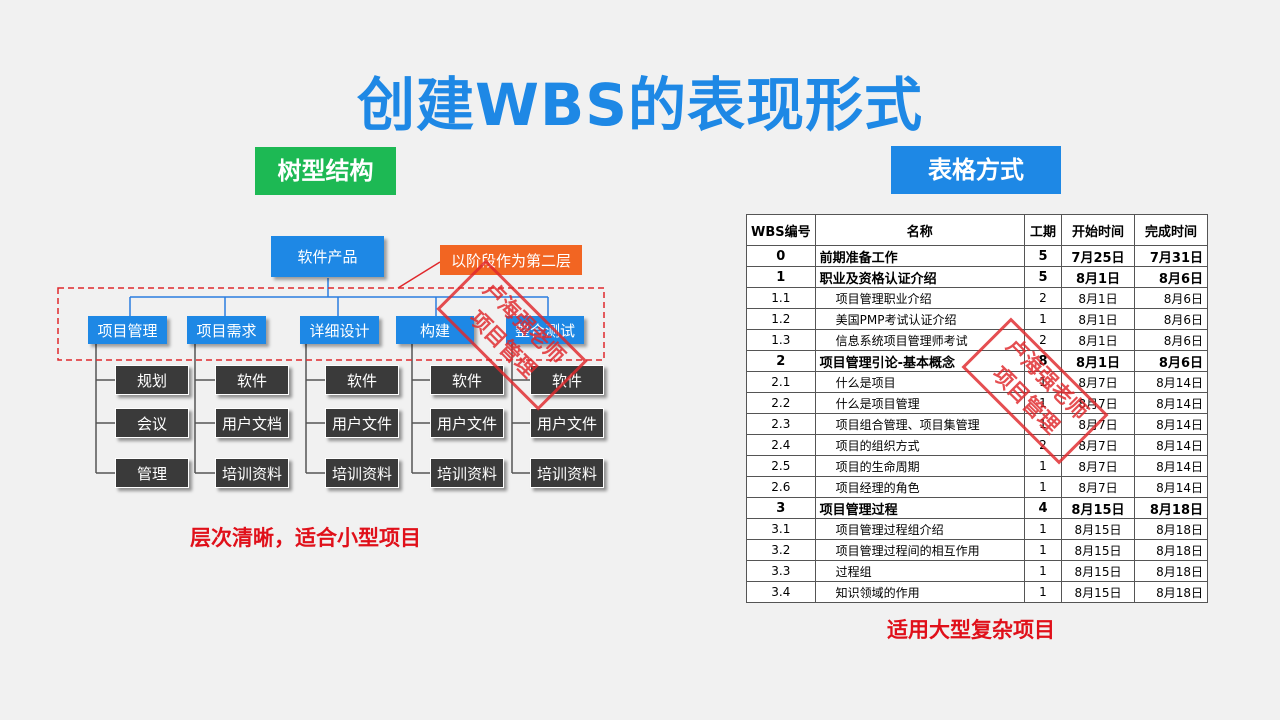  I want to click on table-row: 0 前期准备工作 5 7月25日 7月31日, so click(977, 256).